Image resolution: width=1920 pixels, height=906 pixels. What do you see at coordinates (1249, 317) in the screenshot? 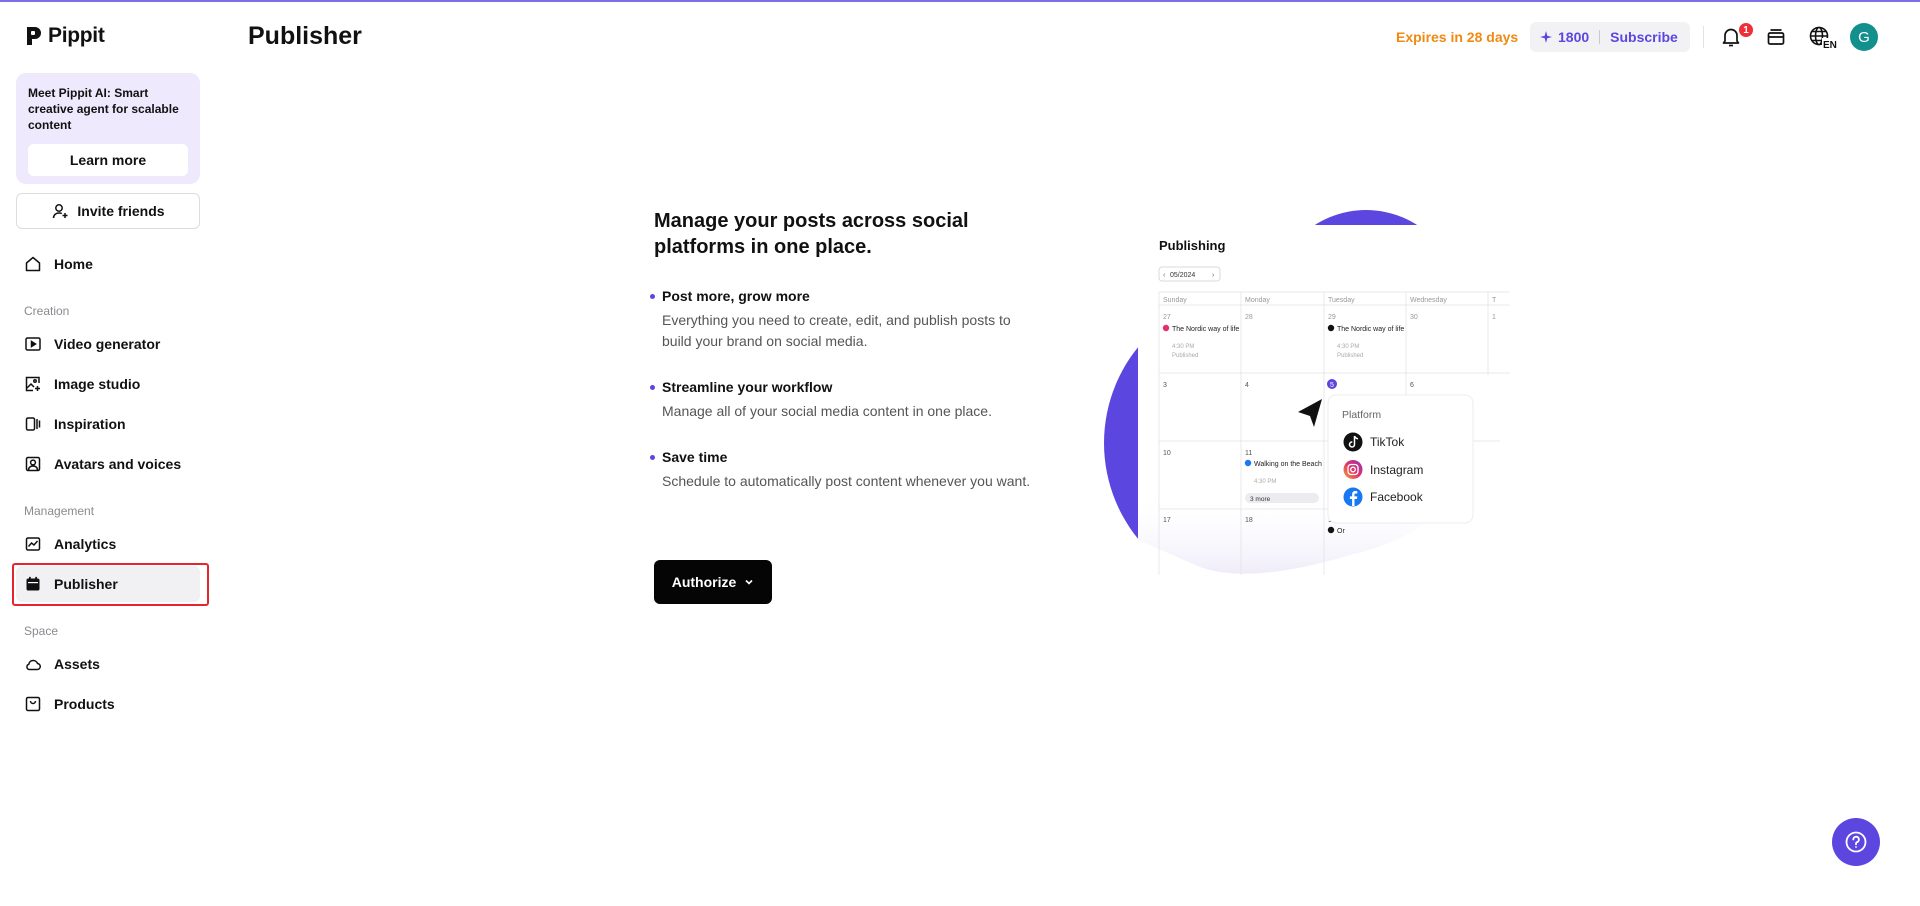
I see `svg-text: 28` at bounding box center [1249, 317].